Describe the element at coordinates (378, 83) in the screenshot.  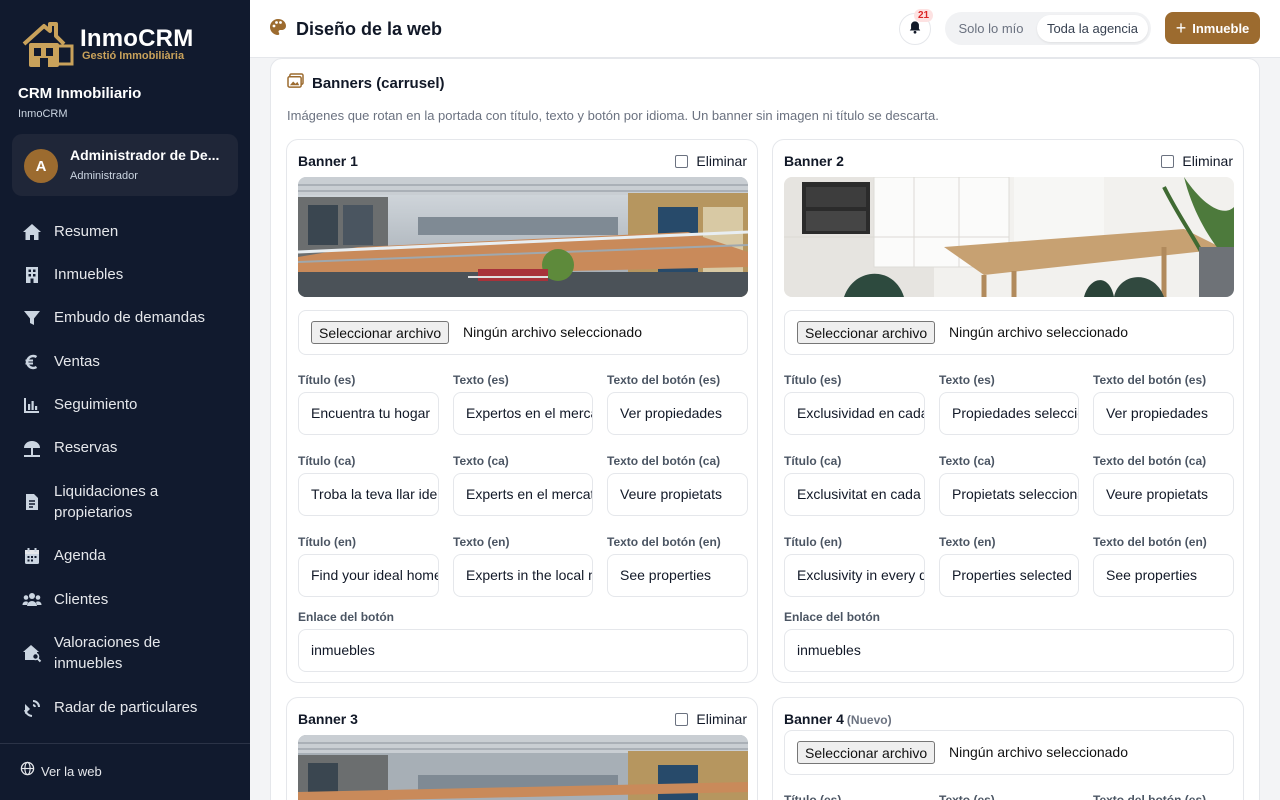
I see `section-title: Banners (carrusel)` at that location.